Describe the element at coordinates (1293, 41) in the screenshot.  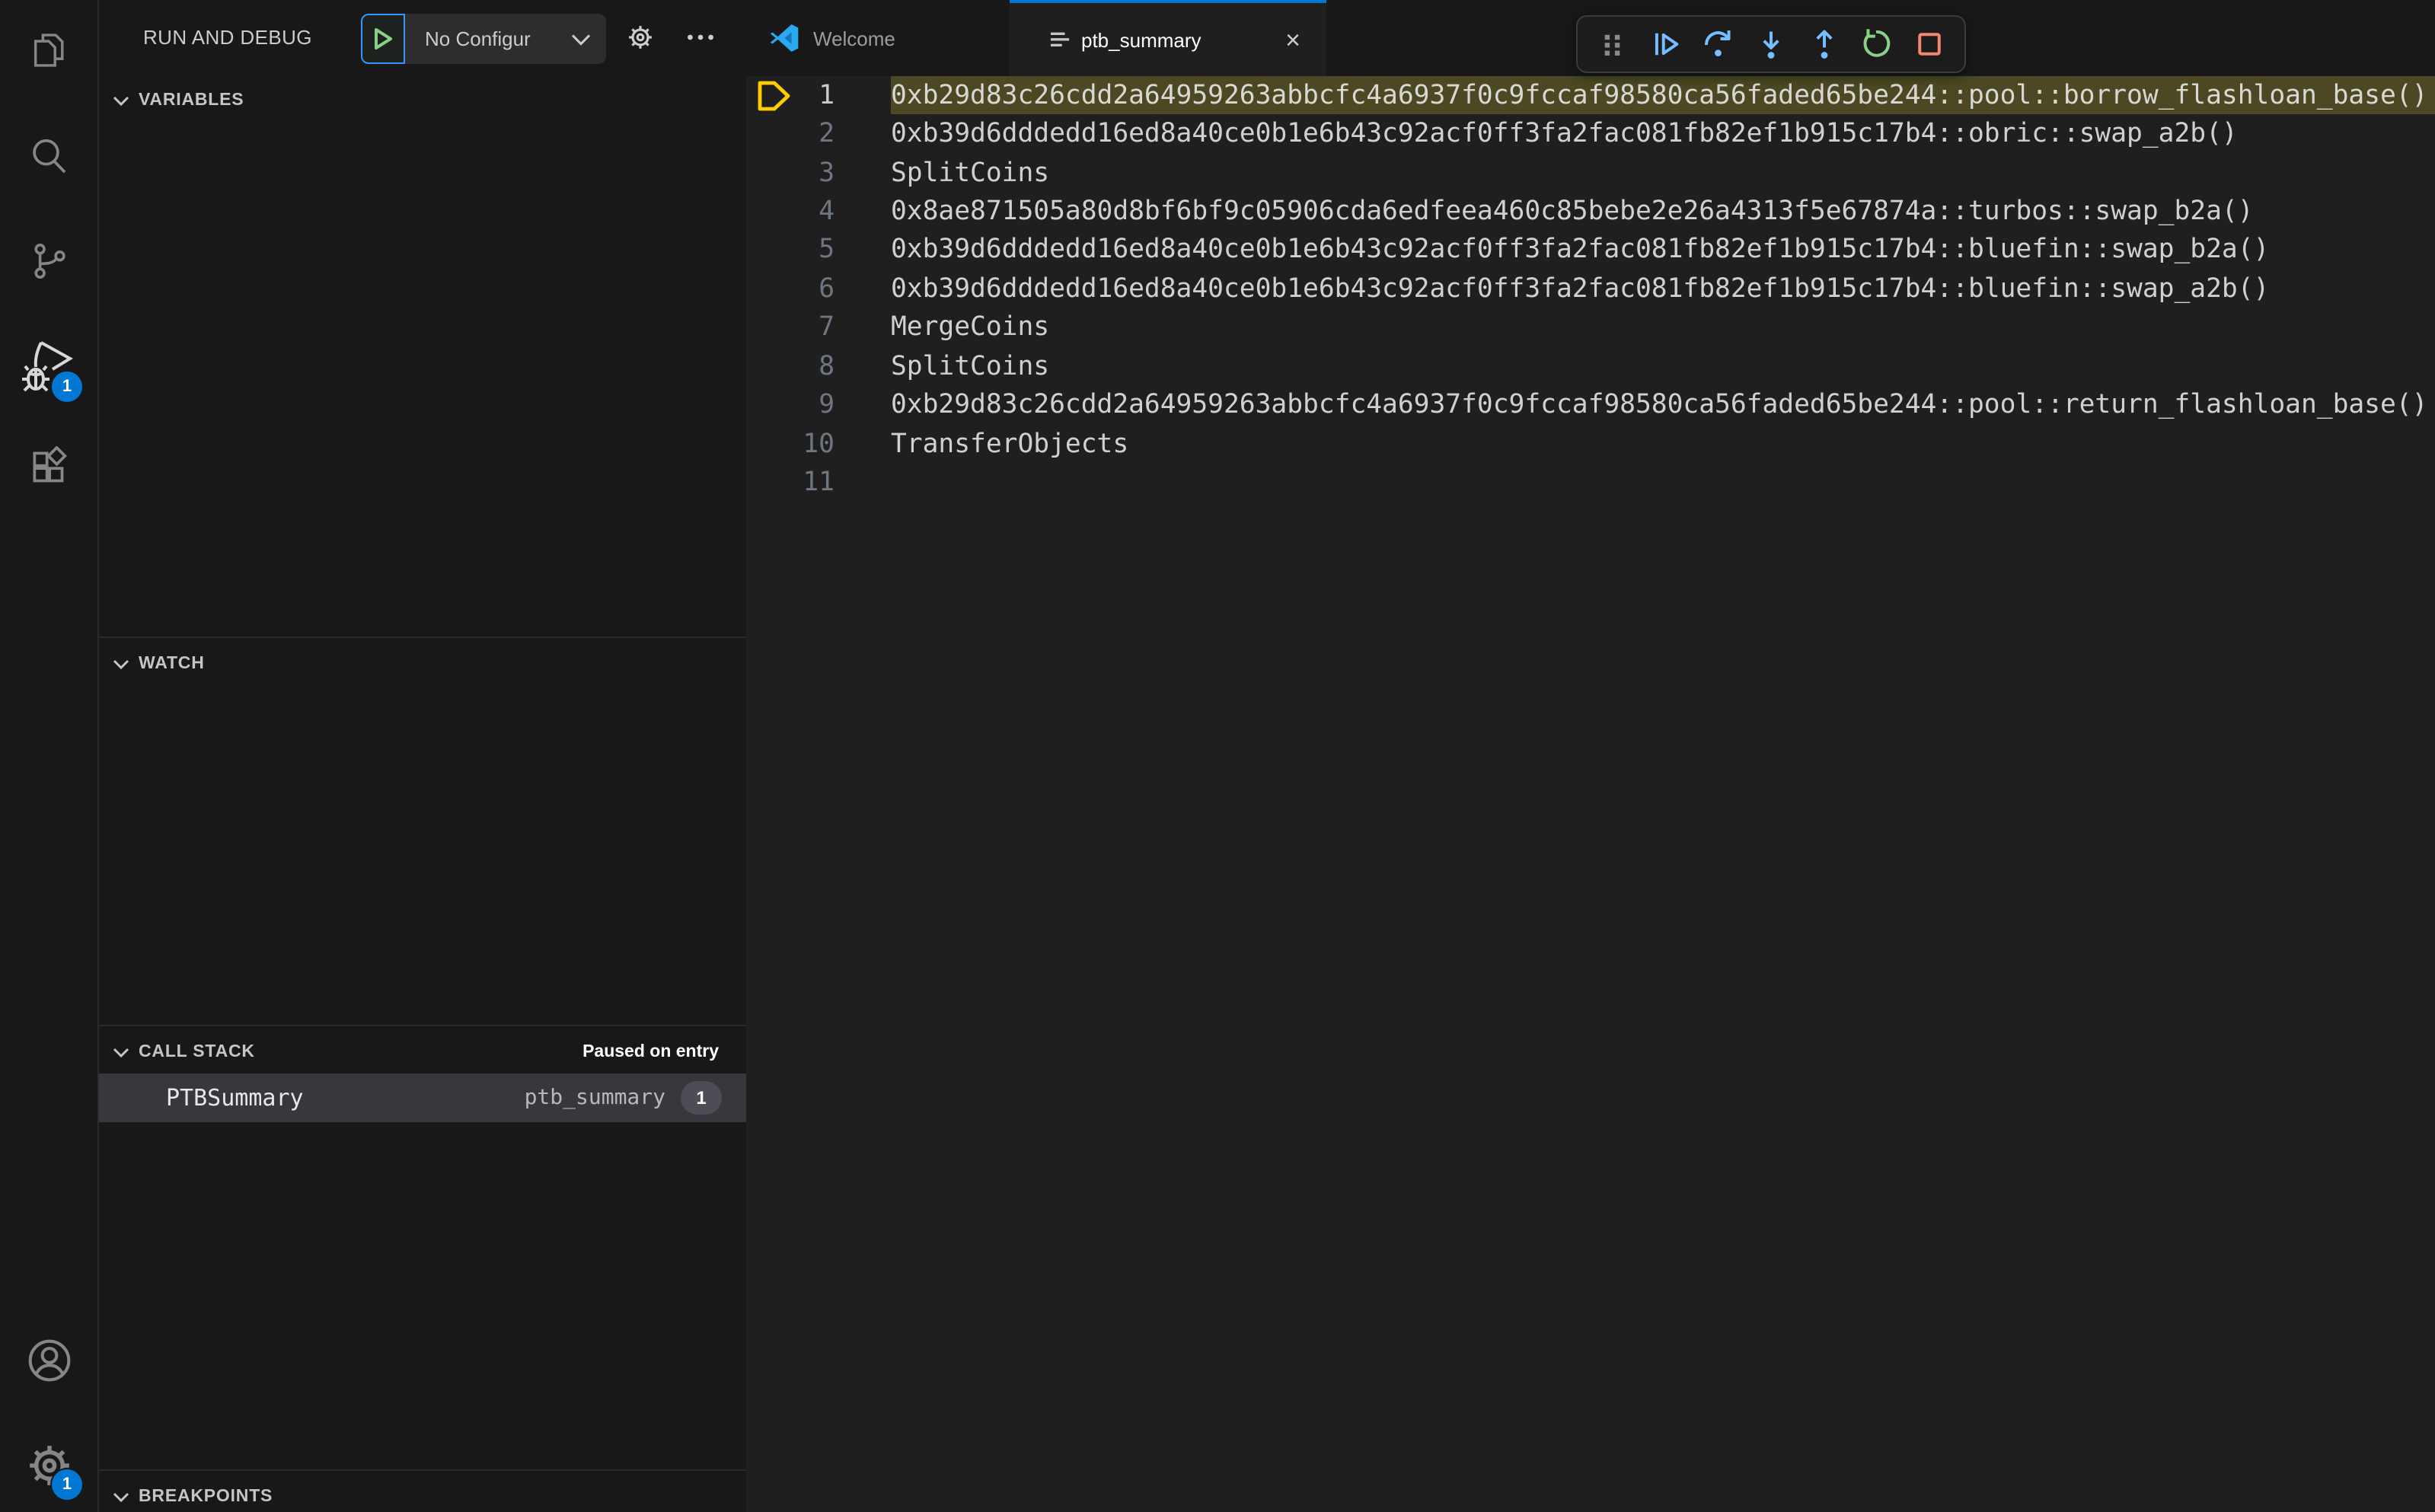
I see `close-icon: ×` at that location.